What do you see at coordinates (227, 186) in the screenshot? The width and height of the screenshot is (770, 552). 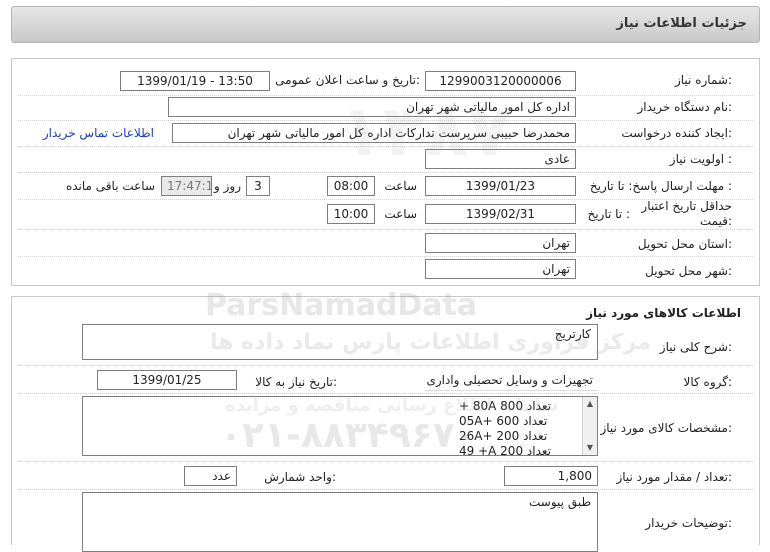 I see `days-label: روز و` at bounding box center [227, 186].